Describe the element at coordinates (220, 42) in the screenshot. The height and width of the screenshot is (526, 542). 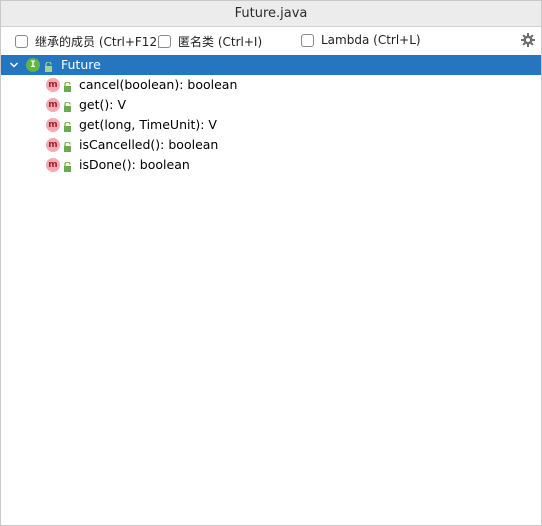
I see `anonymous-classes-label: 匿名类 (Ctrl+I)` at that location.